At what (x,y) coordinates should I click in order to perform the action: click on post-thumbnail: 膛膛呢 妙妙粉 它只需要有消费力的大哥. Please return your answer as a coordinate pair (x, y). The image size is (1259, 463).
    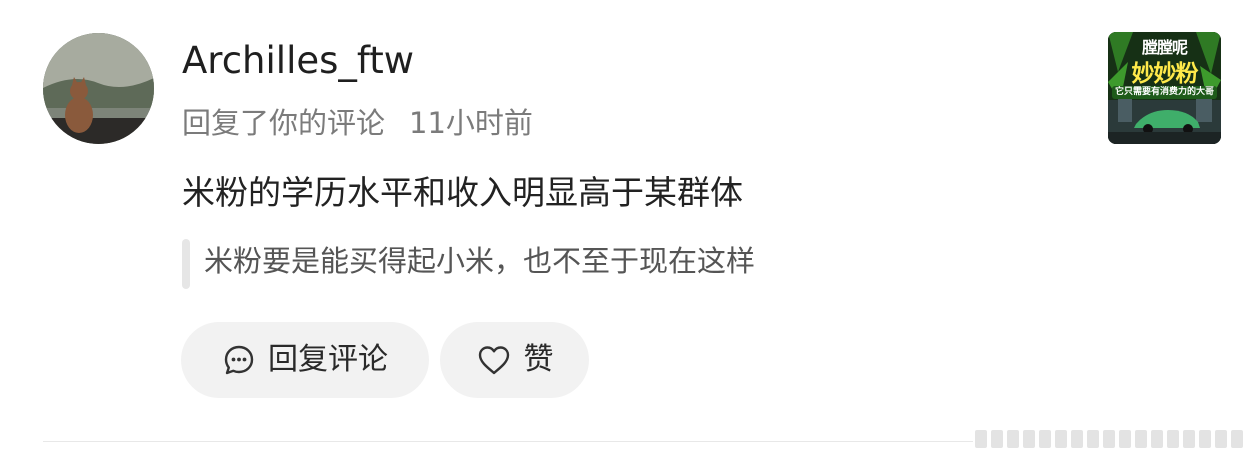
    Looking at the image, I should click on (1164, 88).